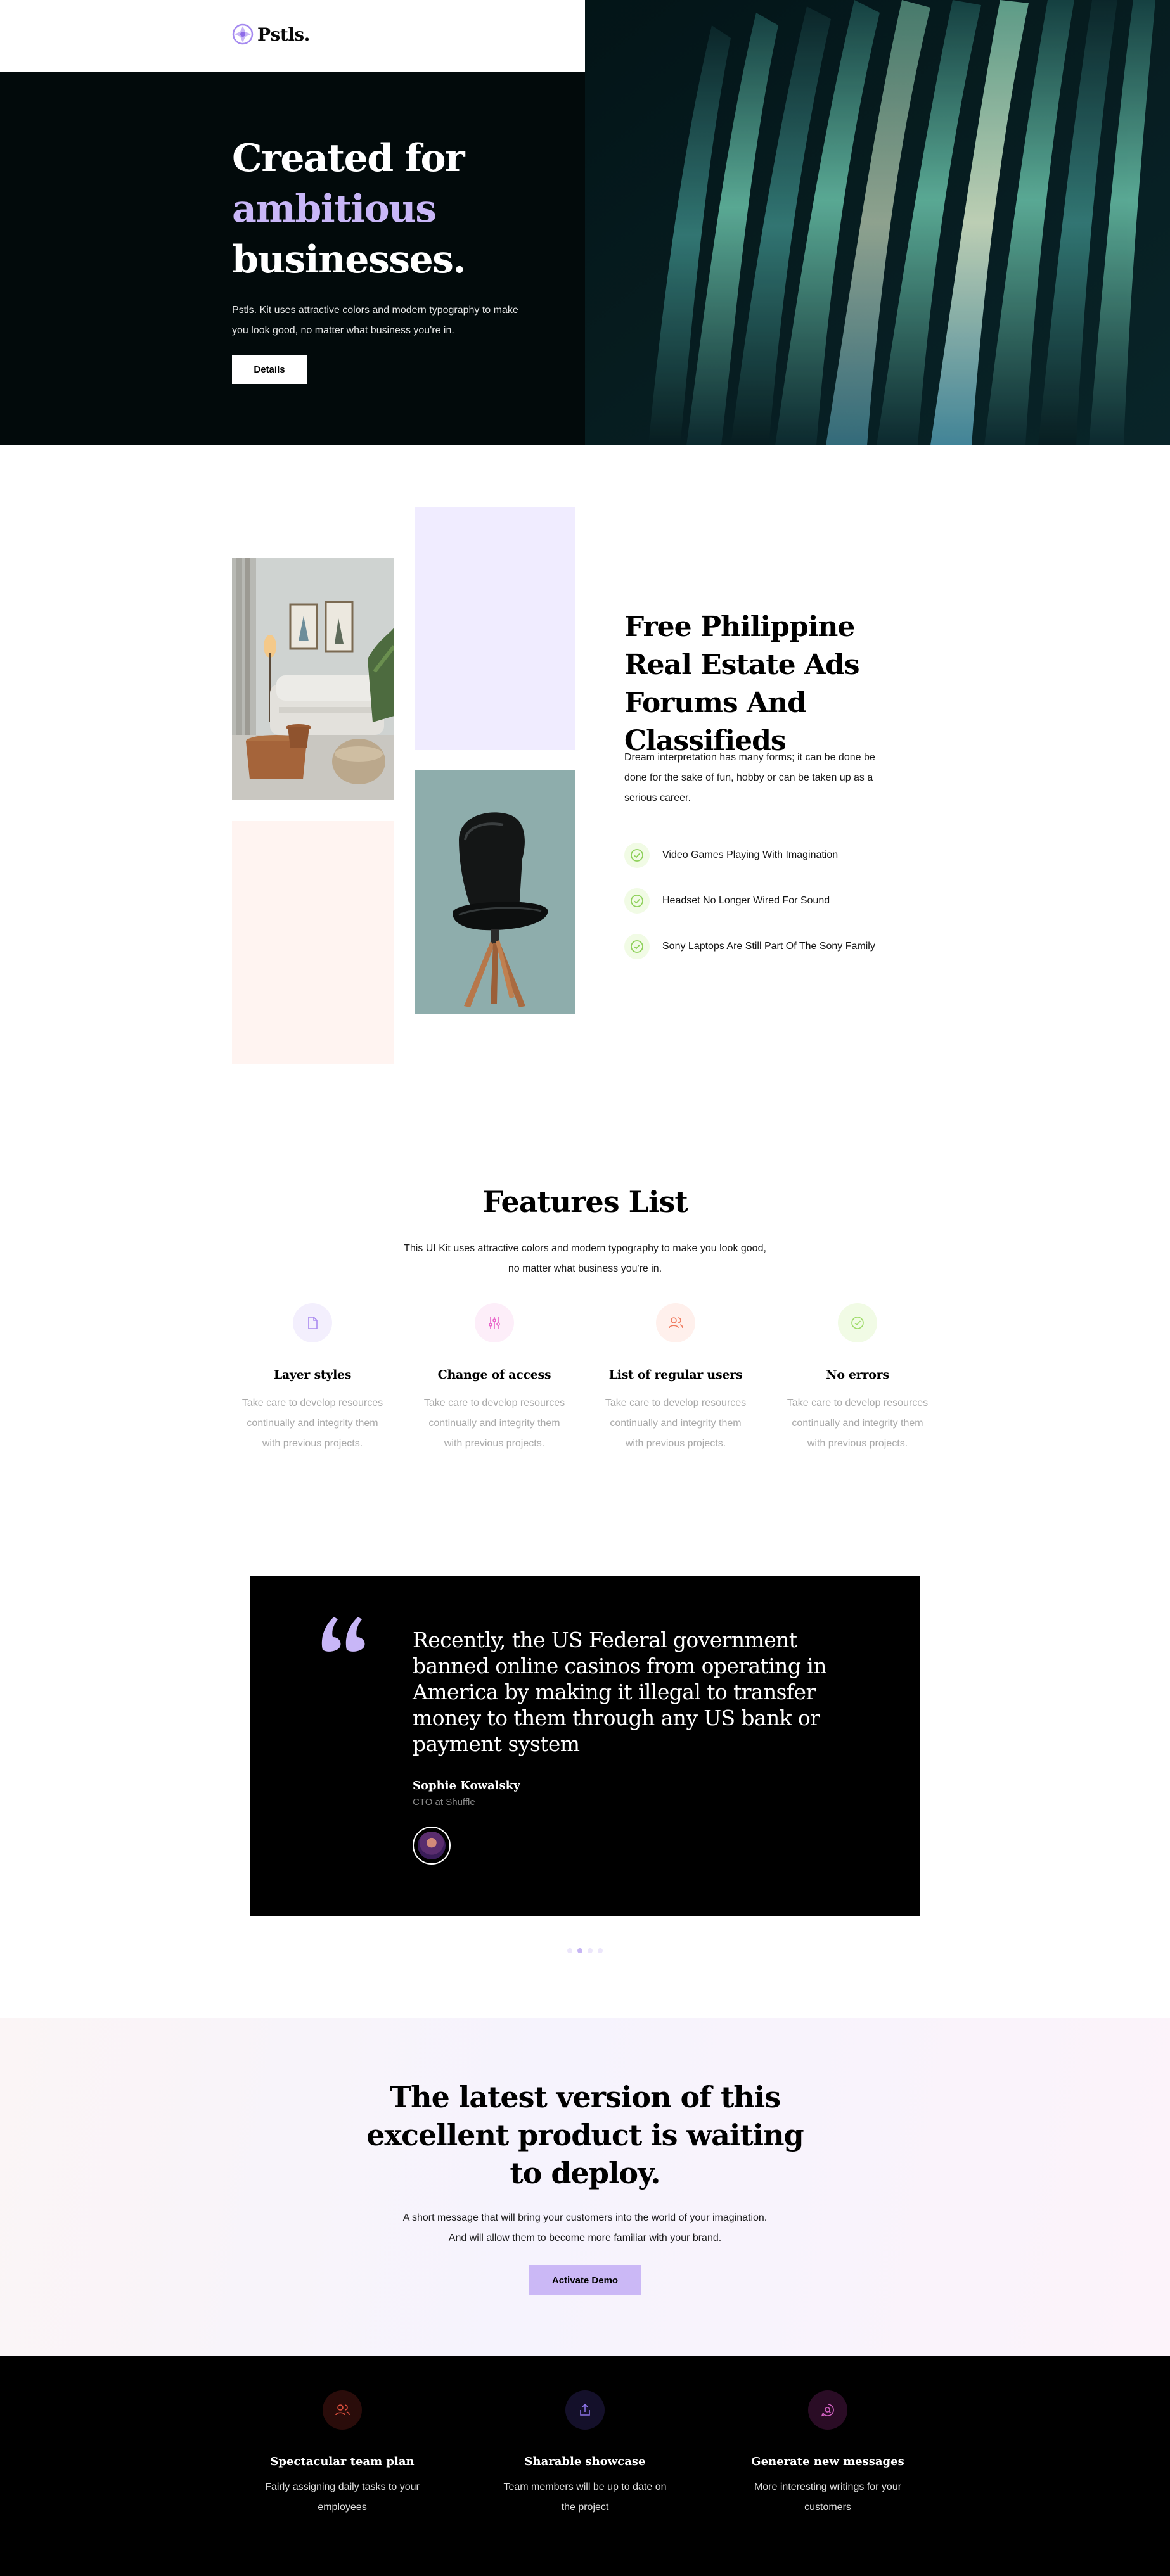  What do you see at coordinates (243, 34) in the screenshot?
I see `logo-icon` at bounding box center [243, 34].